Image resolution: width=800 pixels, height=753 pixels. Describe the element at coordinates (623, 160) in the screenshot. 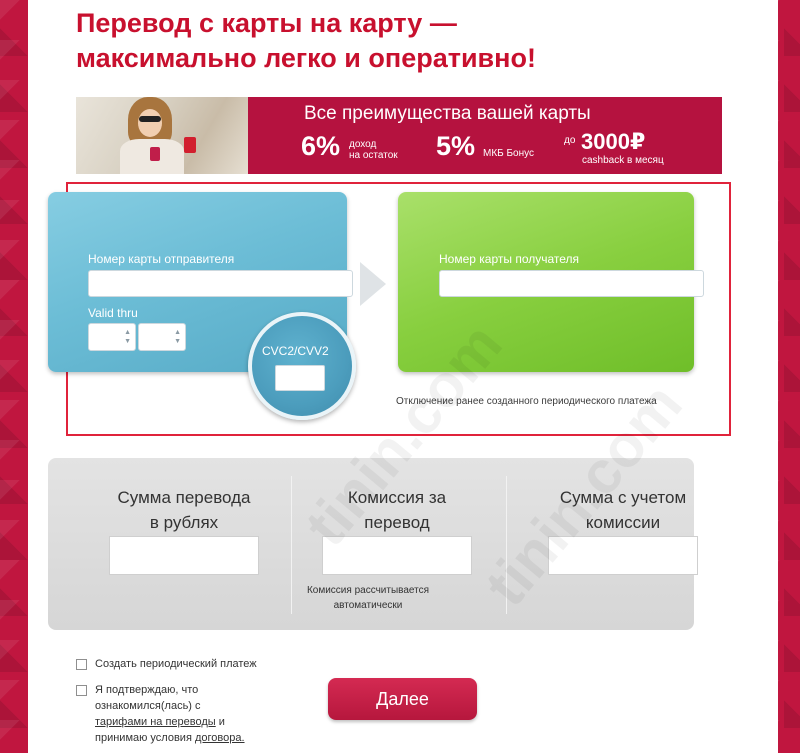

I see `promo-cashback-label: cashback в месяц` at that location.